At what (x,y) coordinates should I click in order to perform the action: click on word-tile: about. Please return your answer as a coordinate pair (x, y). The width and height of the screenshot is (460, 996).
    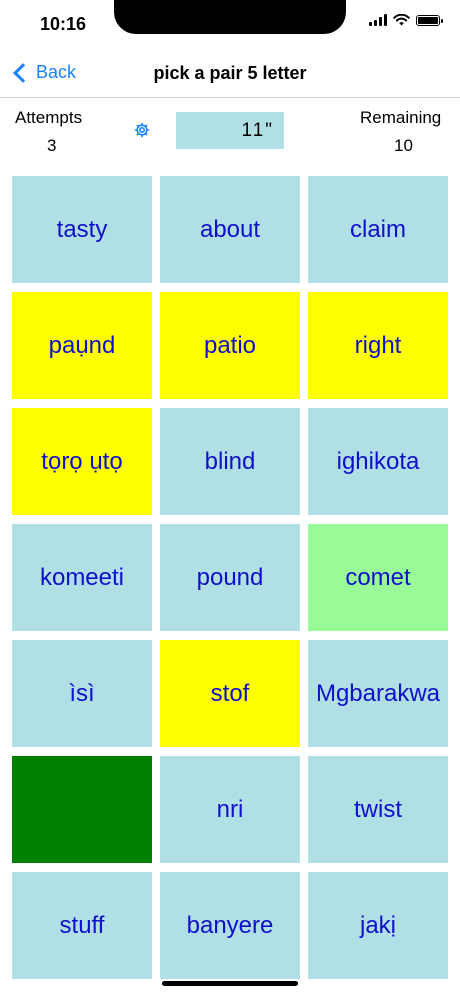
    Looking at the image, I should click on (230, 229).